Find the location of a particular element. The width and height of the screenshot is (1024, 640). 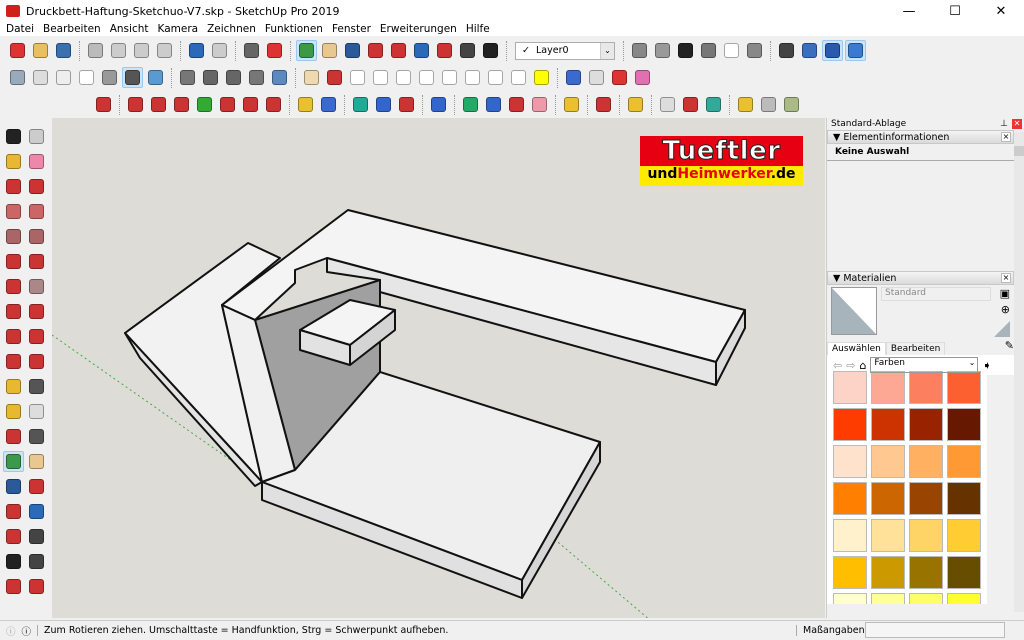

groups-icon is located at coordinates (210, 77).